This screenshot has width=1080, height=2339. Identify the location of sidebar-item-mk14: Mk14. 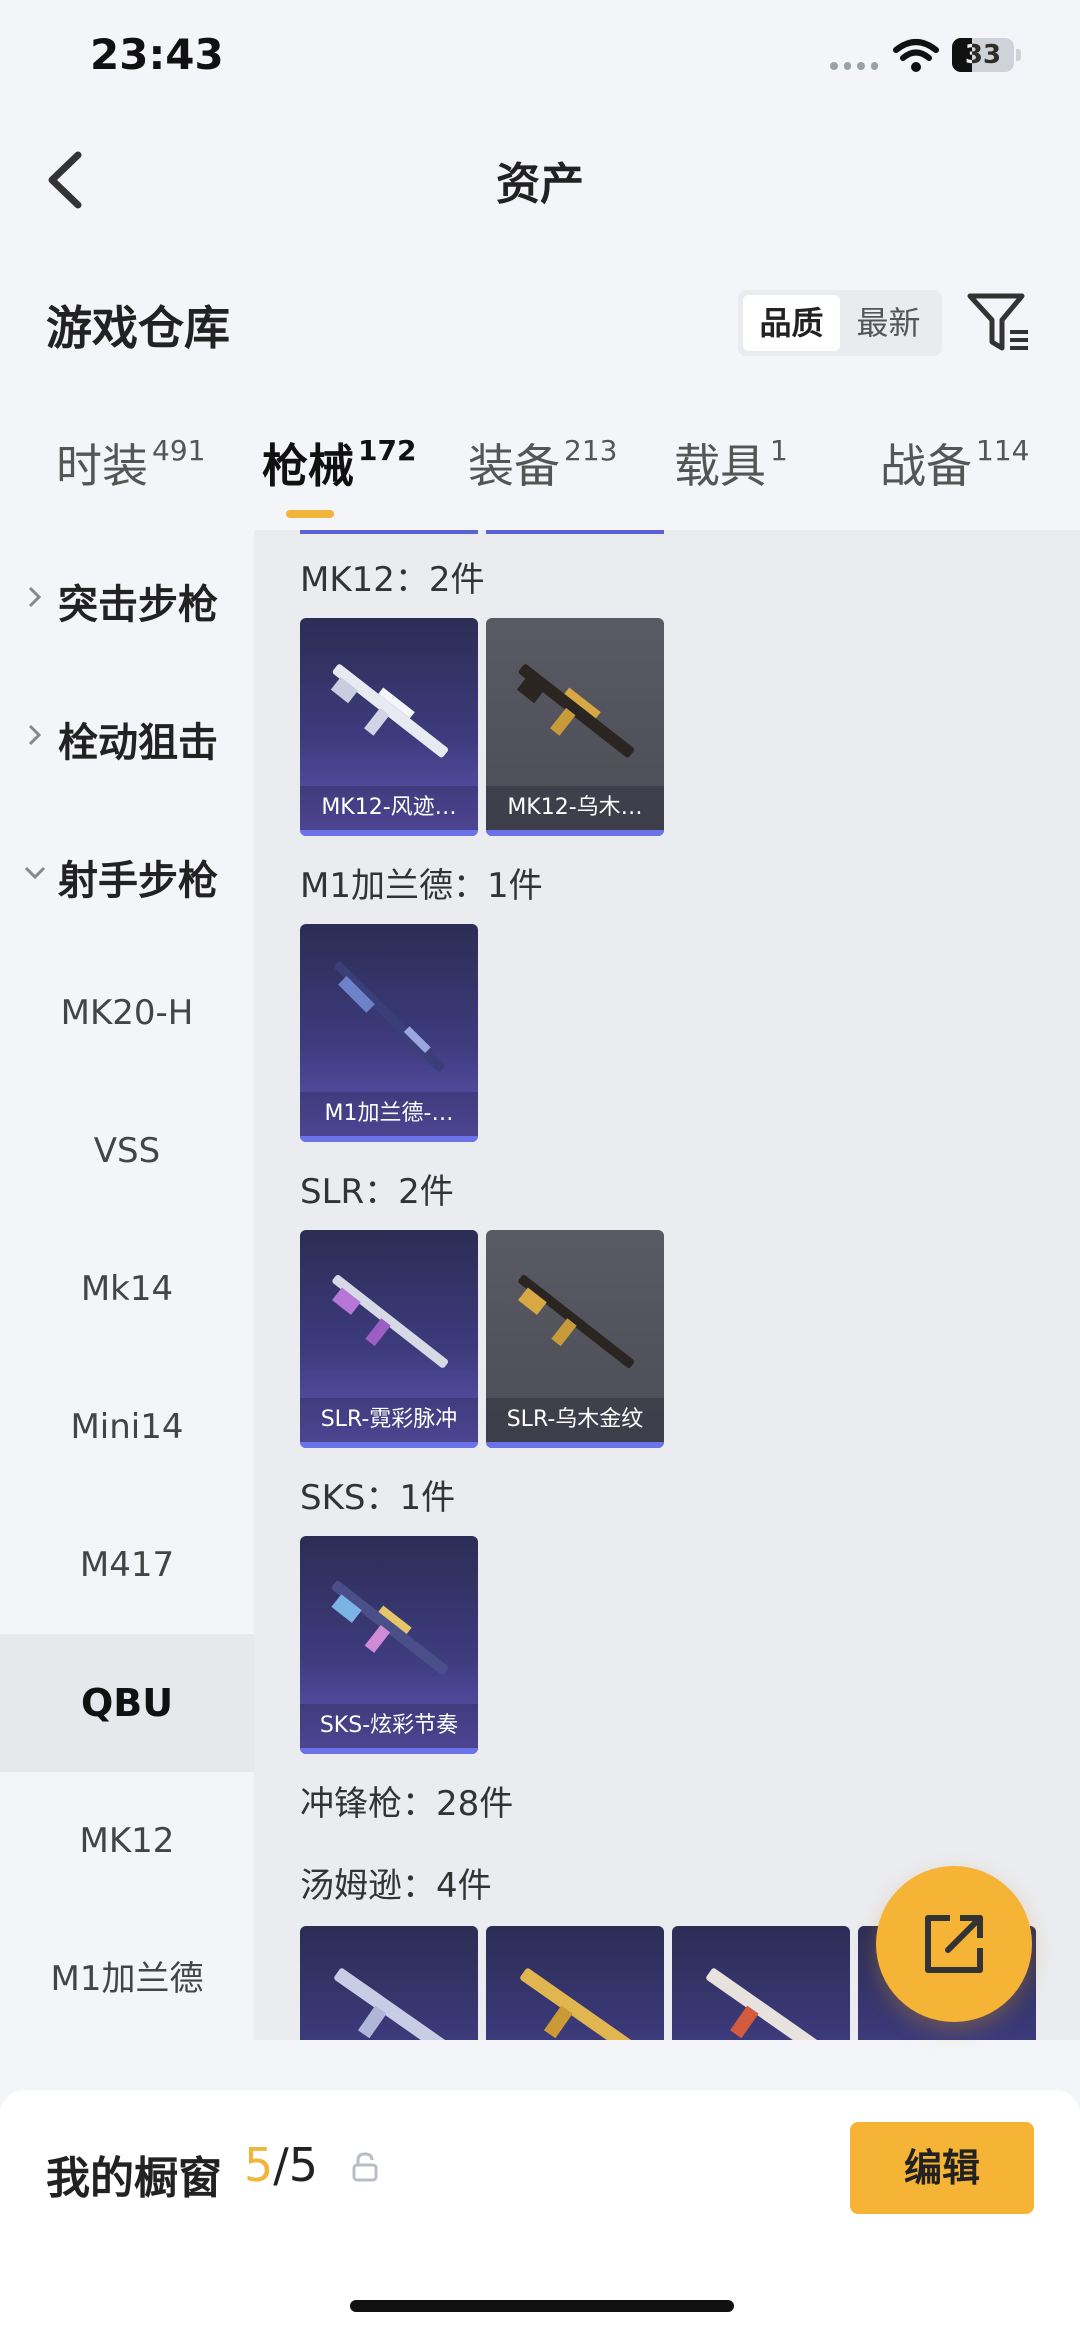
(127, 1289).